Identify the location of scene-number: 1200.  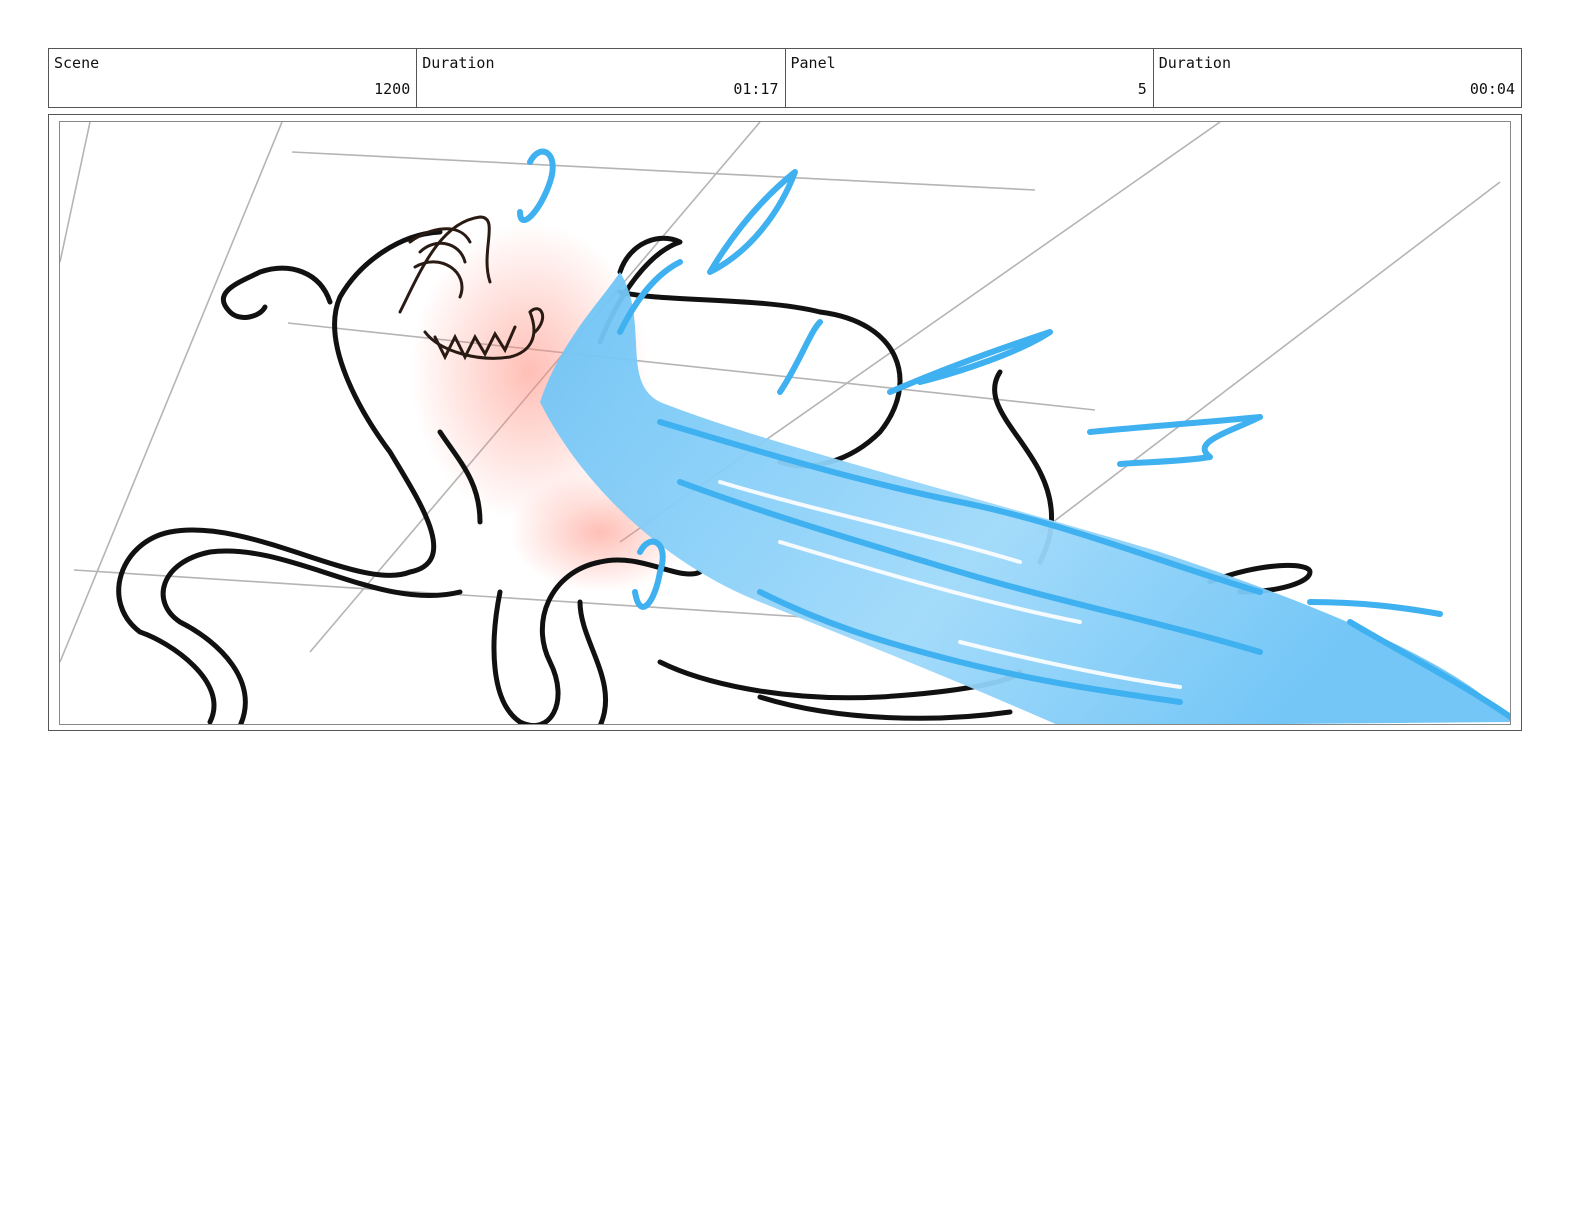
(392, 89).